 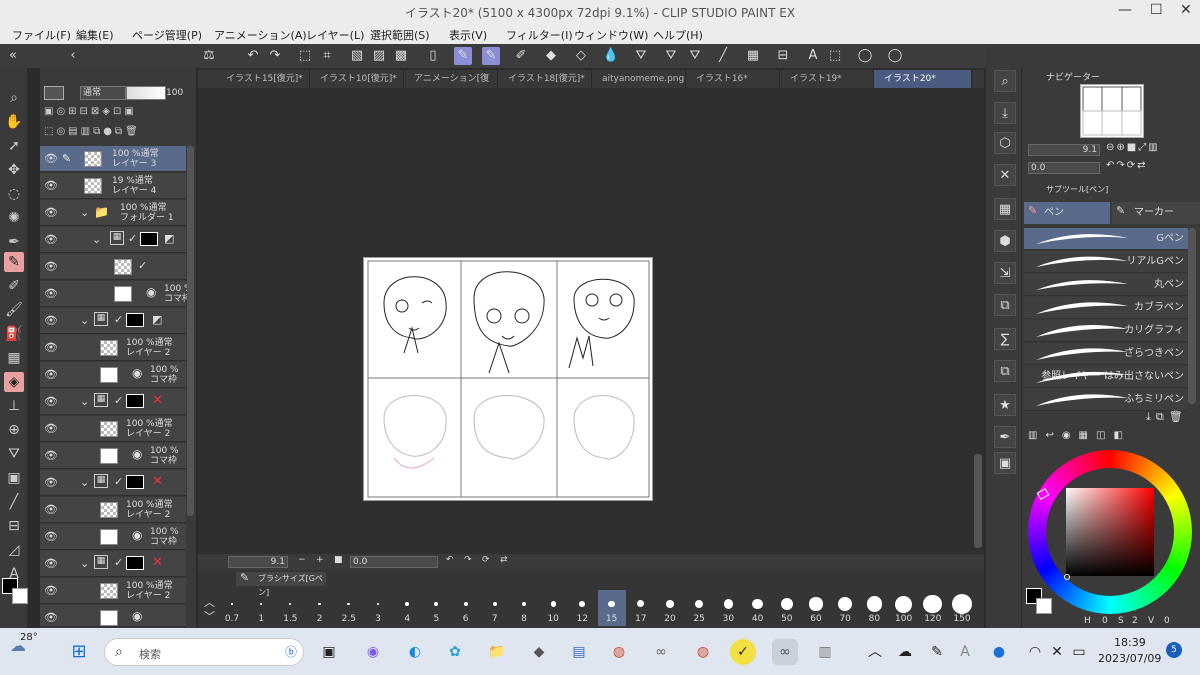 I want to click on transform-tool-icon: ⇲, so click(x=1005, y=273).